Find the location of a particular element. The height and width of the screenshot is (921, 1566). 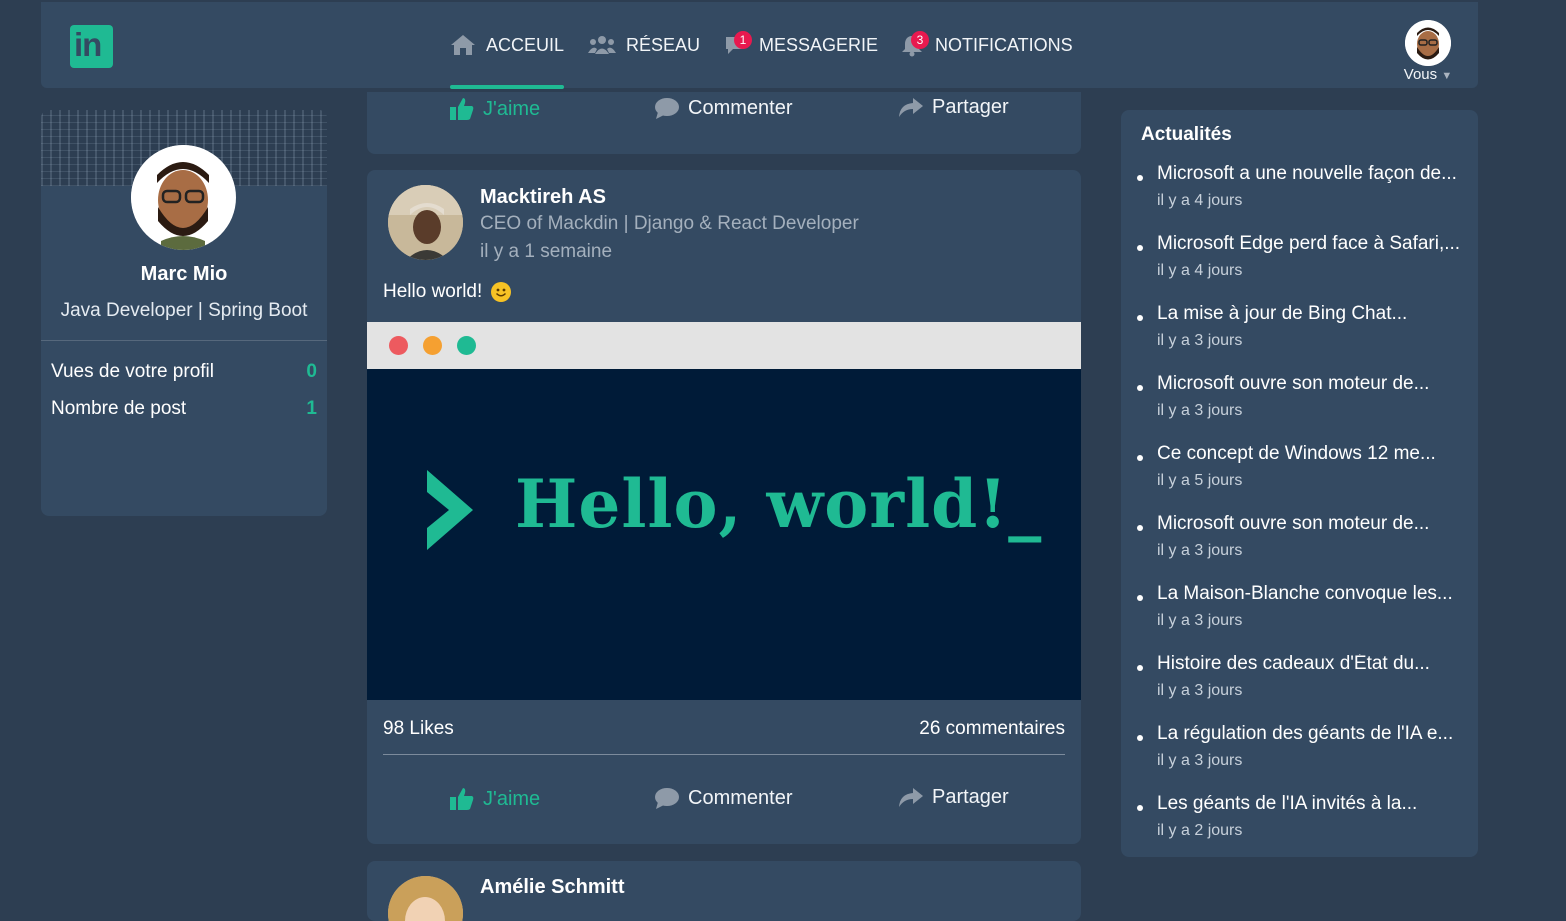

stat-value: 0 is located at coordinates (311, 371).